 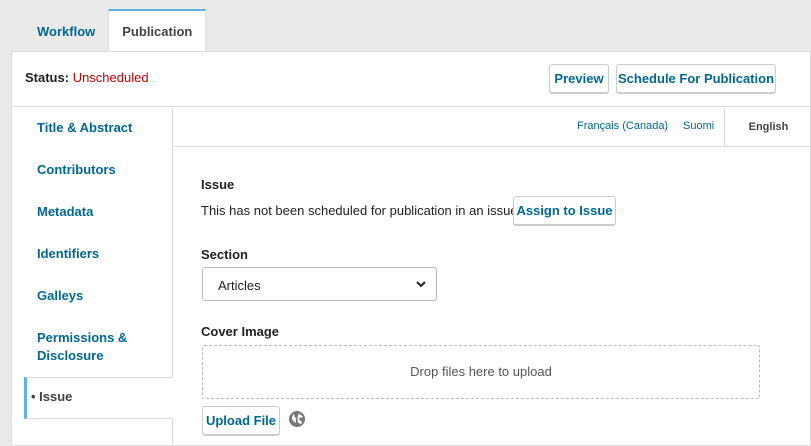 What do you see at coordinates (65, 212) in the screenshot?
I see `sidebar-item-metadata: Metadata` at bounding box center [65, 212].